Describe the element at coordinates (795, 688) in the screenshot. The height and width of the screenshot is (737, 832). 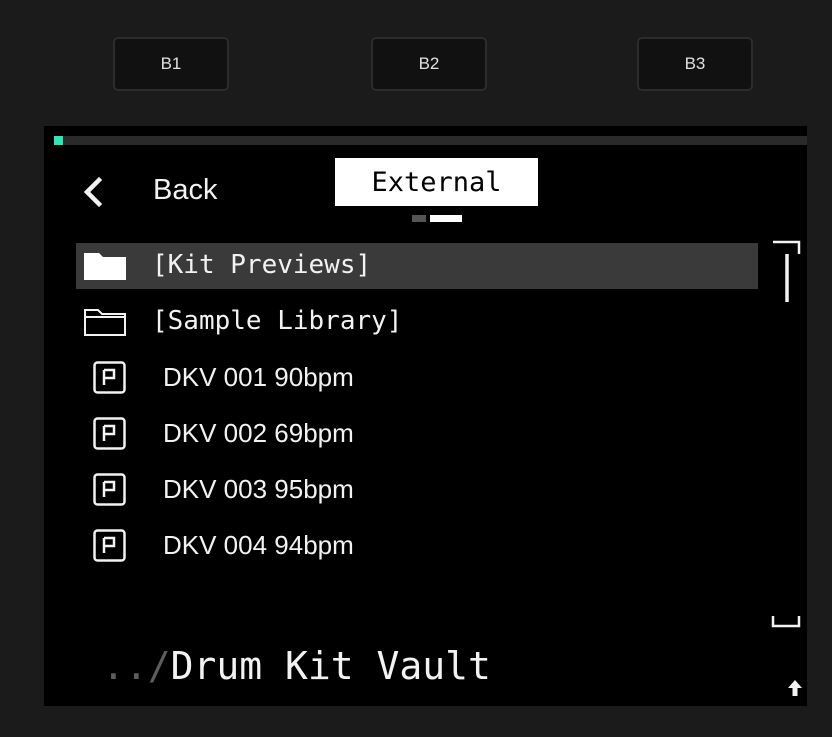
I see `arrow-up-icon` at that location.